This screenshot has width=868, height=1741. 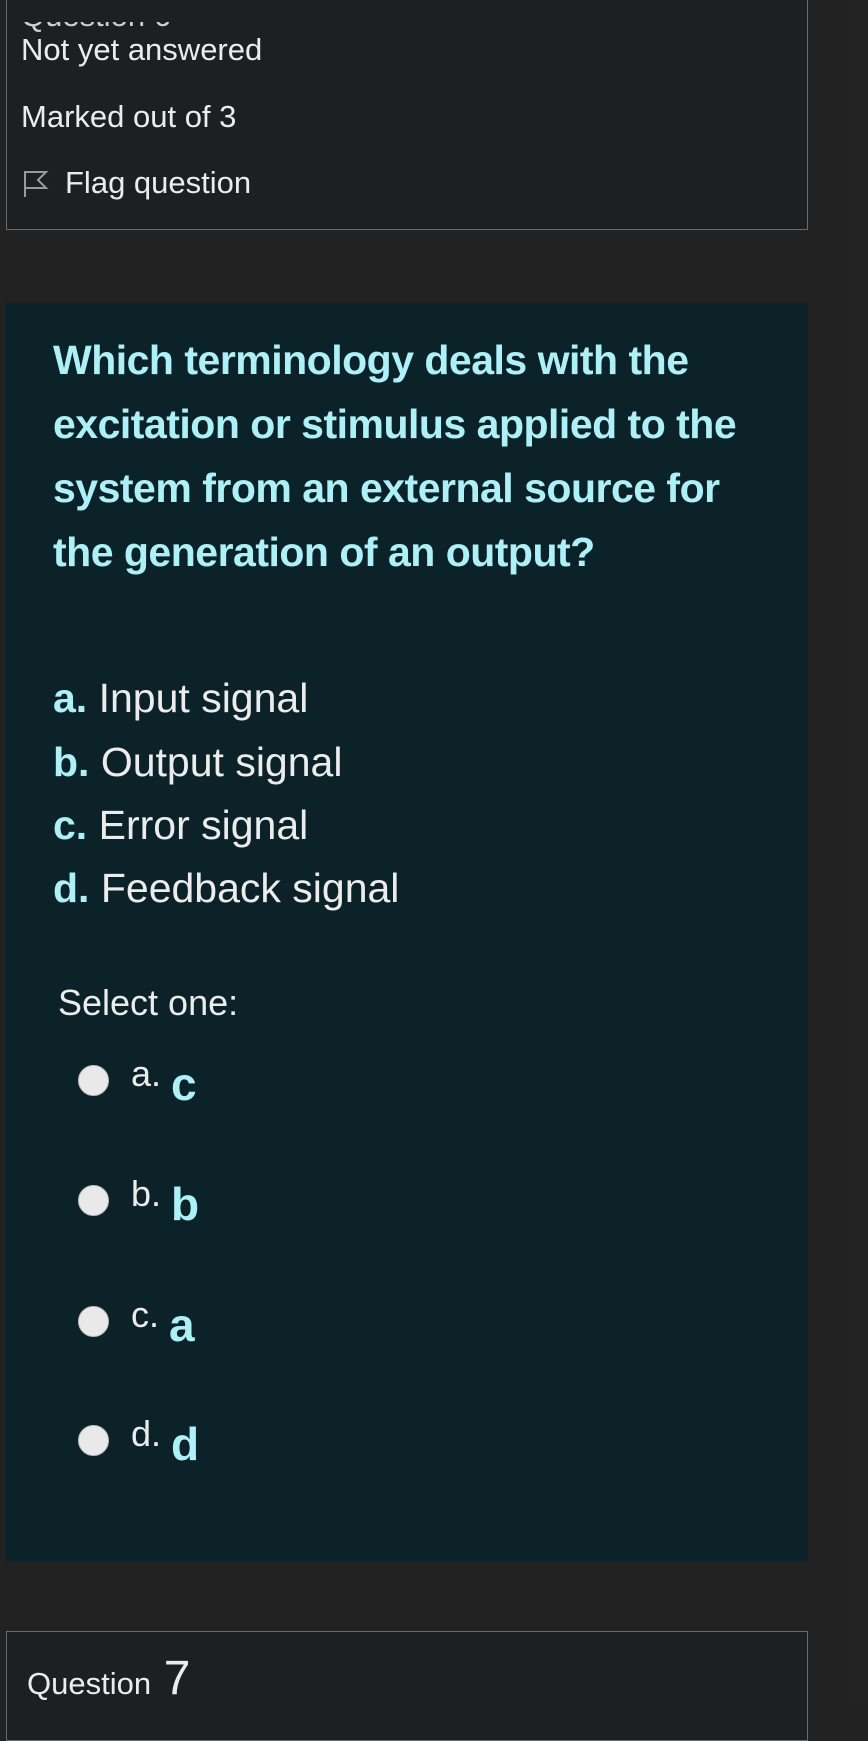 What do you see at coordinates (182, 1325) in the screenshot?
I see `answer-value: a` at bounding box center [182, 1325].